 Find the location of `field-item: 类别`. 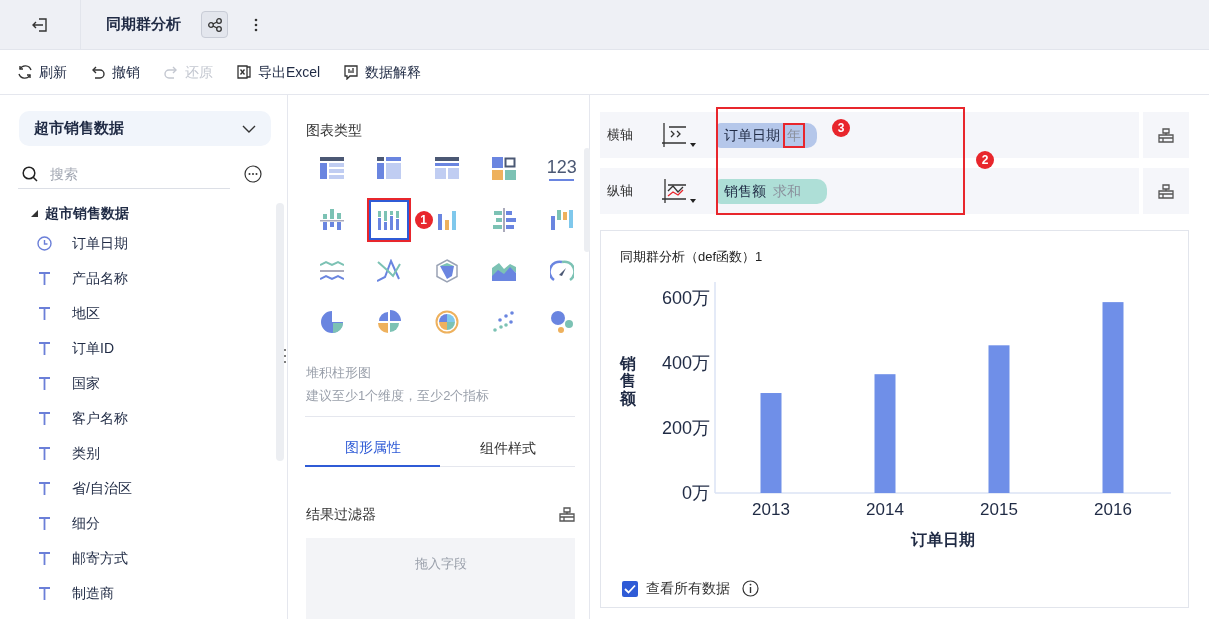

field-item: 类别 is located at coordinates (120, 453).